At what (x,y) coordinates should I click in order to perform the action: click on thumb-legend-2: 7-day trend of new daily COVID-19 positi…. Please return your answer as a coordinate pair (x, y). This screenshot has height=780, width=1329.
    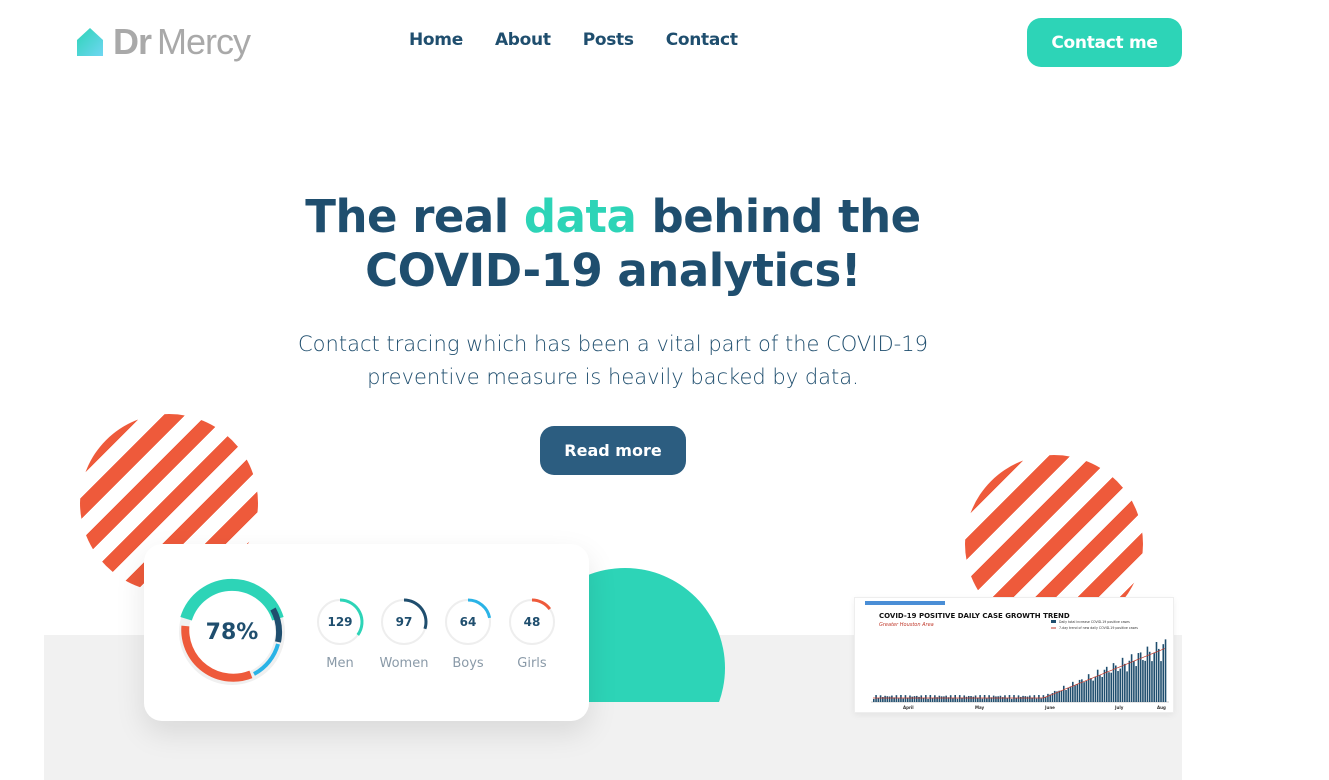
    Looking at the image, I should click on (1098, 628).